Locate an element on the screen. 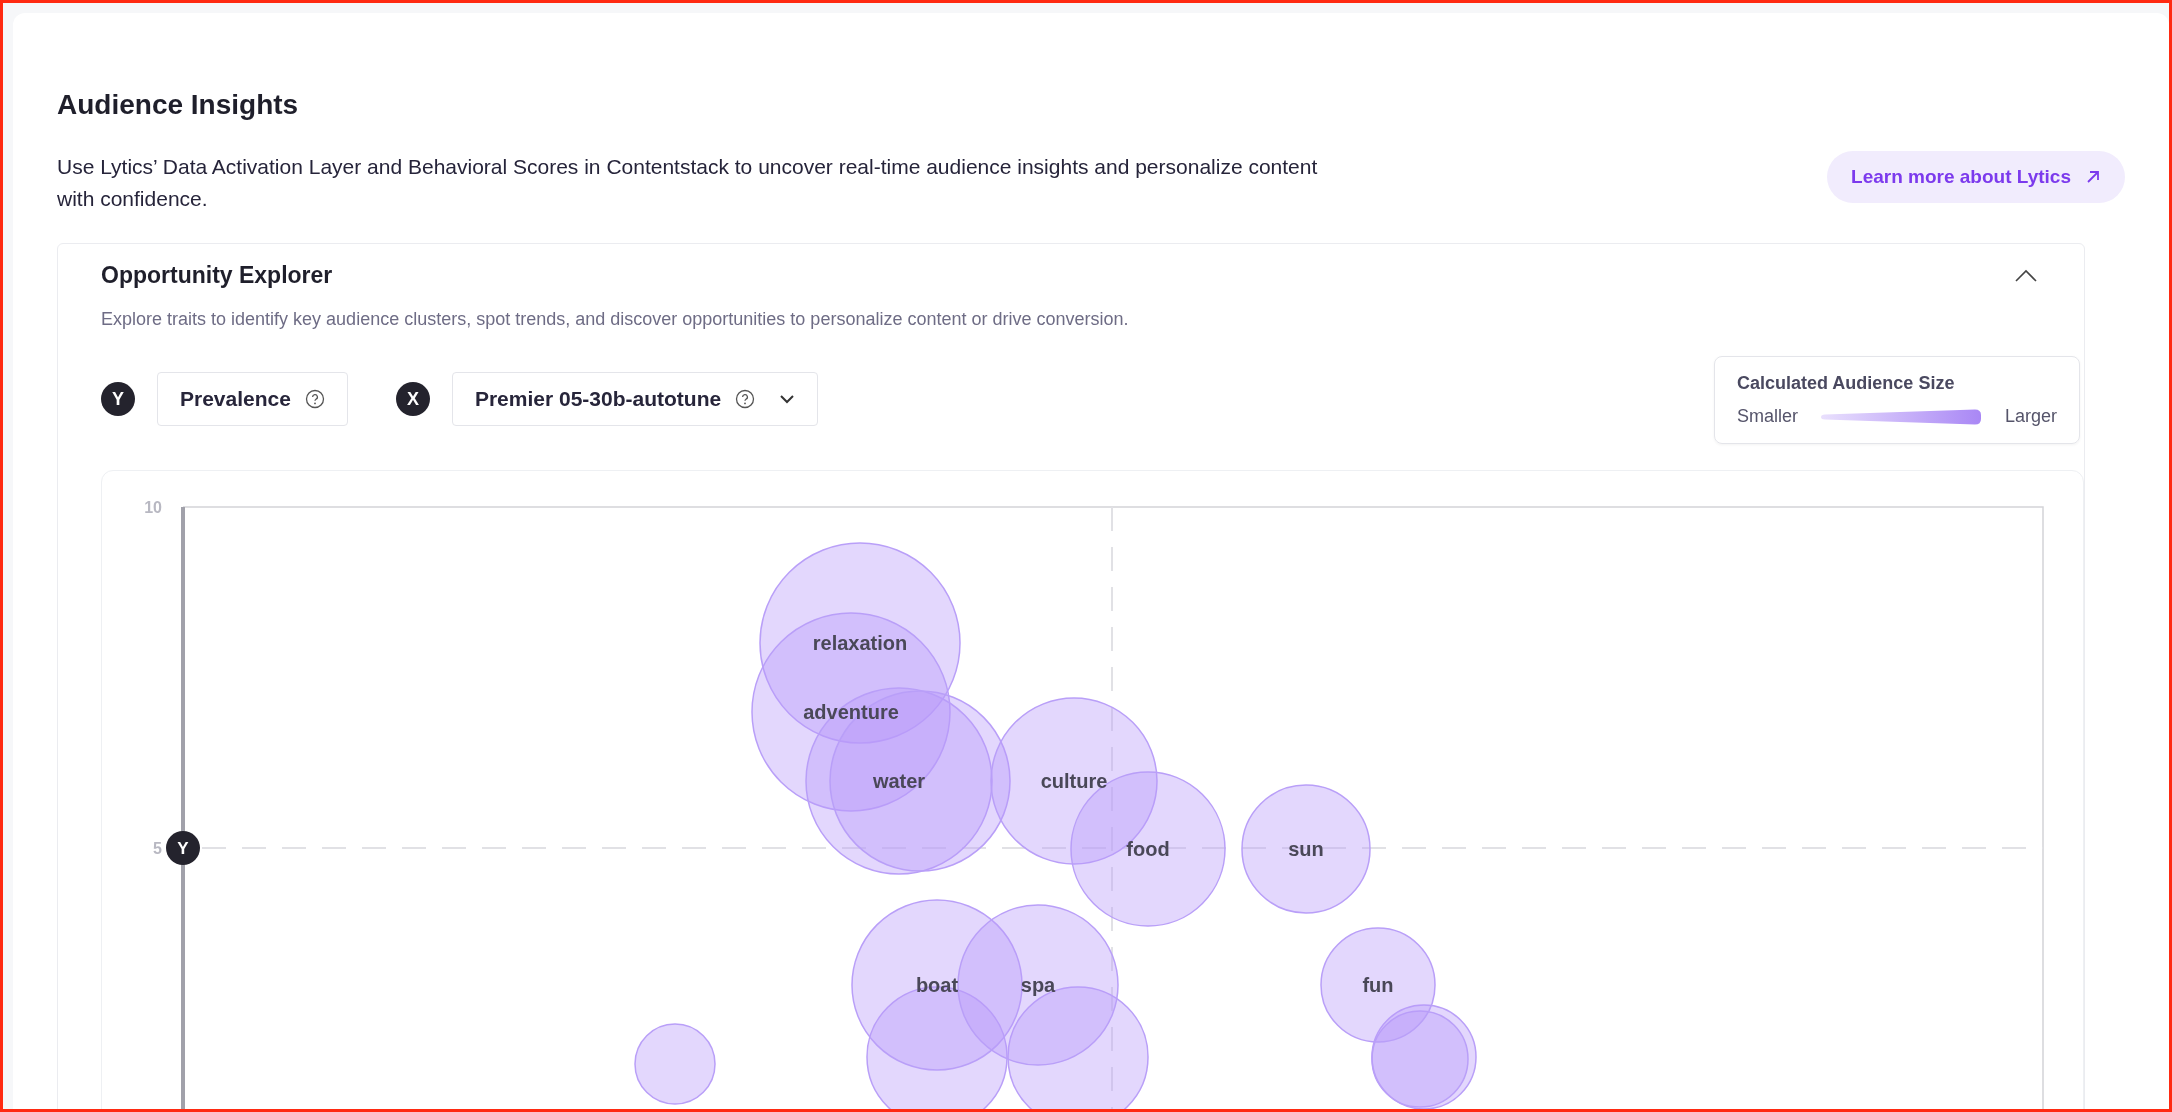 The height and width of the screenshot is (1112, 2172). y-tick-label: 10 is located at coordinates (153, 507).